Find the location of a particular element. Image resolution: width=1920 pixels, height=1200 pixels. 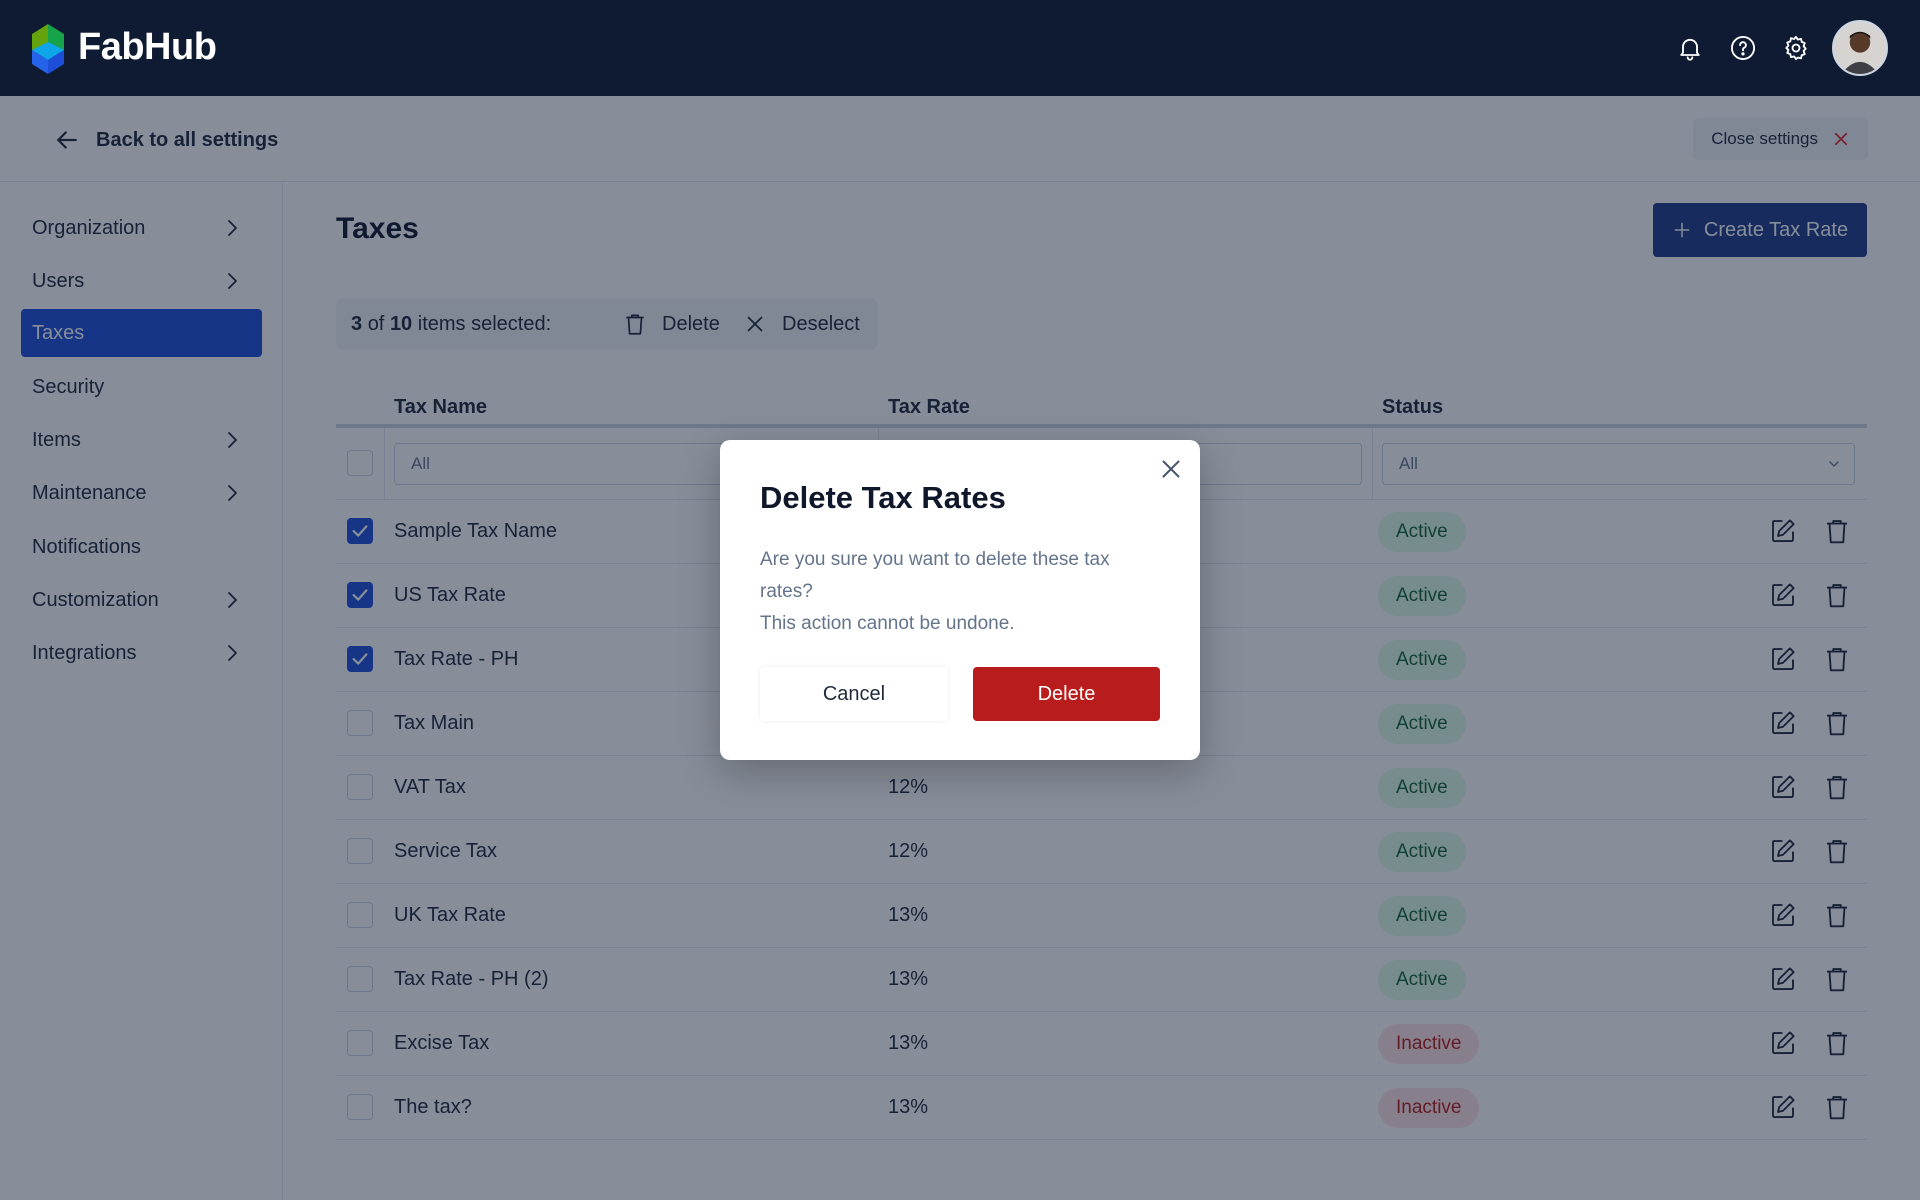

help-button is located at coordinates (1742, 48).